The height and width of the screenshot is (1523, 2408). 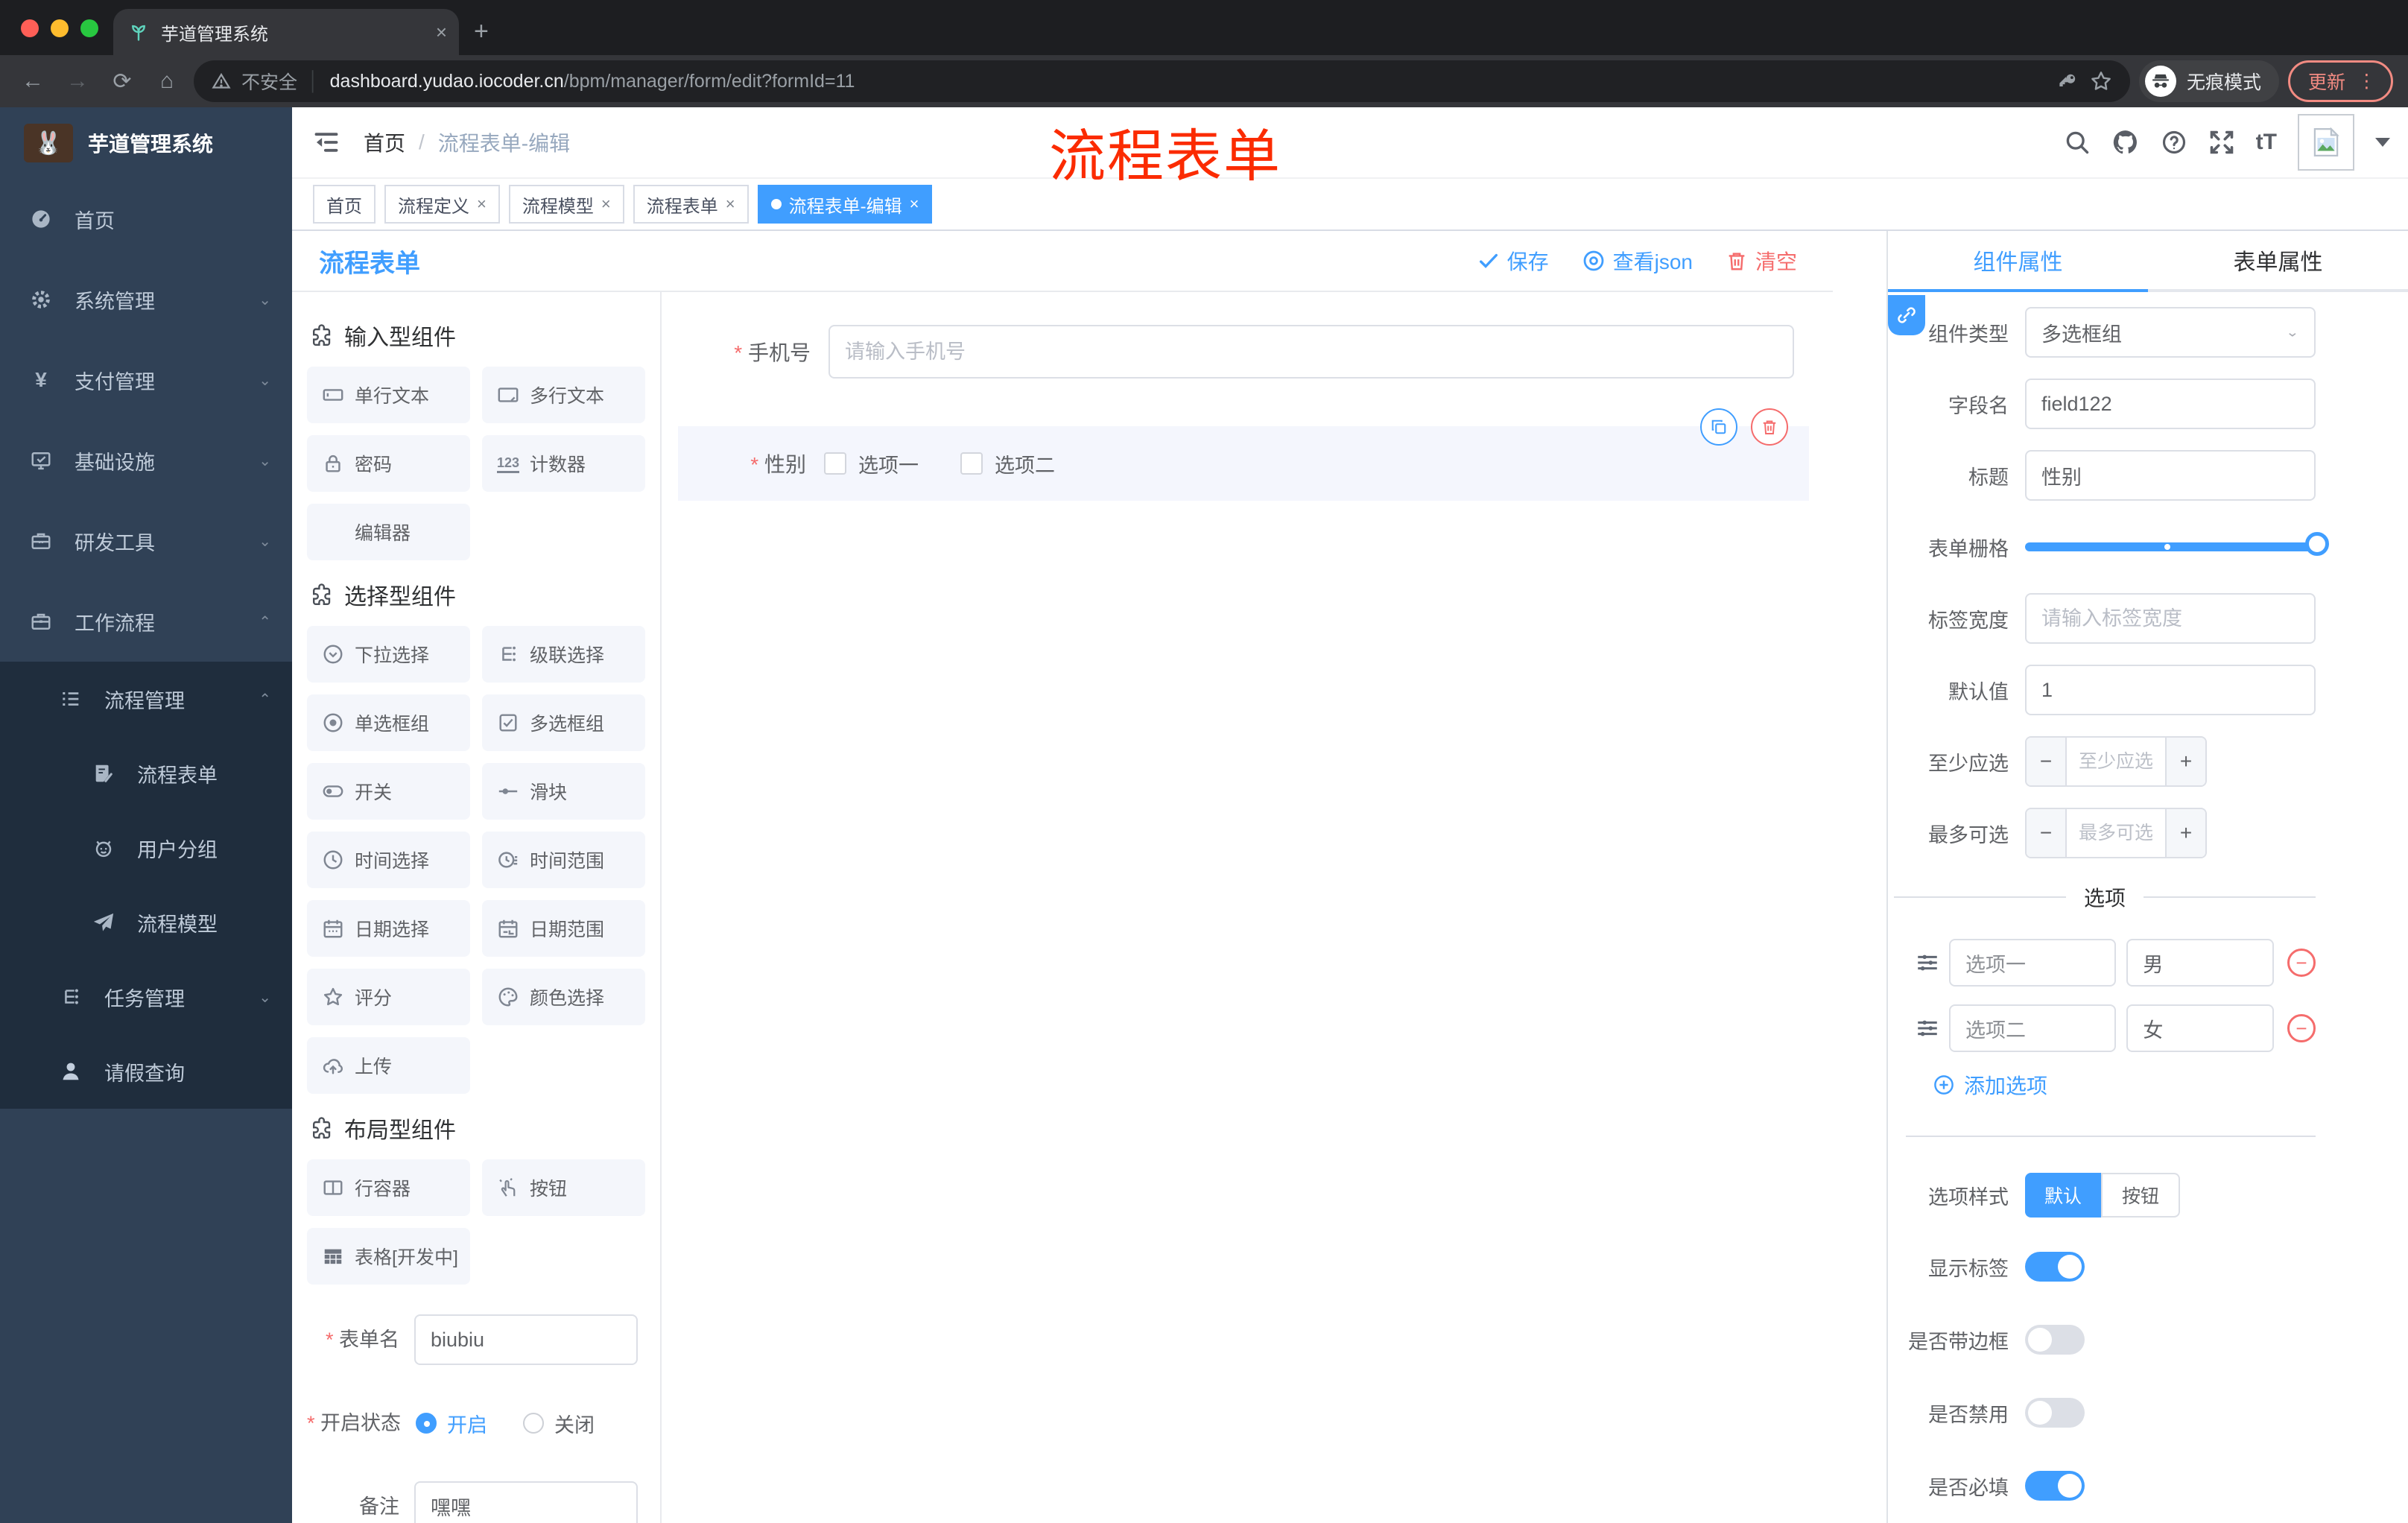 What do you see at coordinates (388, 792) in the screenshot?
I see `component-chip-switch: 开关` at bounding box center [388, 792].